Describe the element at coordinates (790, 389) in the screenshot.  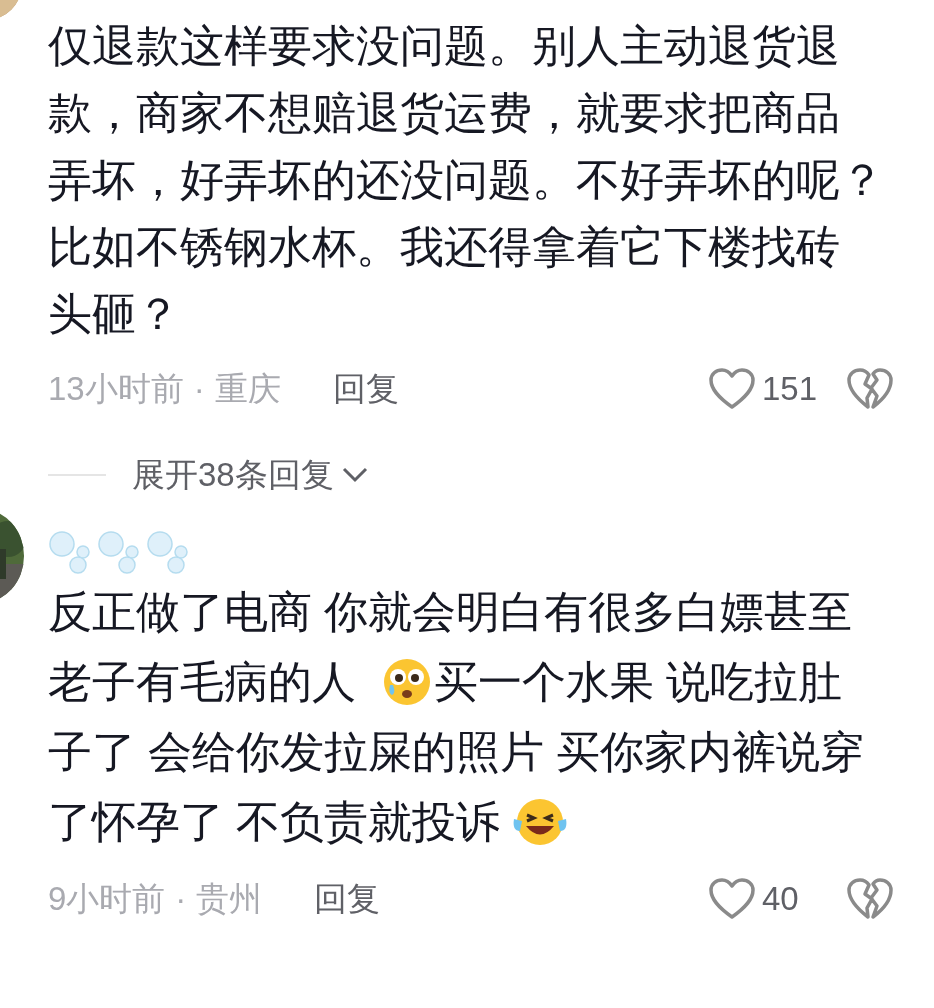
I see `like-count: 151` at that location.